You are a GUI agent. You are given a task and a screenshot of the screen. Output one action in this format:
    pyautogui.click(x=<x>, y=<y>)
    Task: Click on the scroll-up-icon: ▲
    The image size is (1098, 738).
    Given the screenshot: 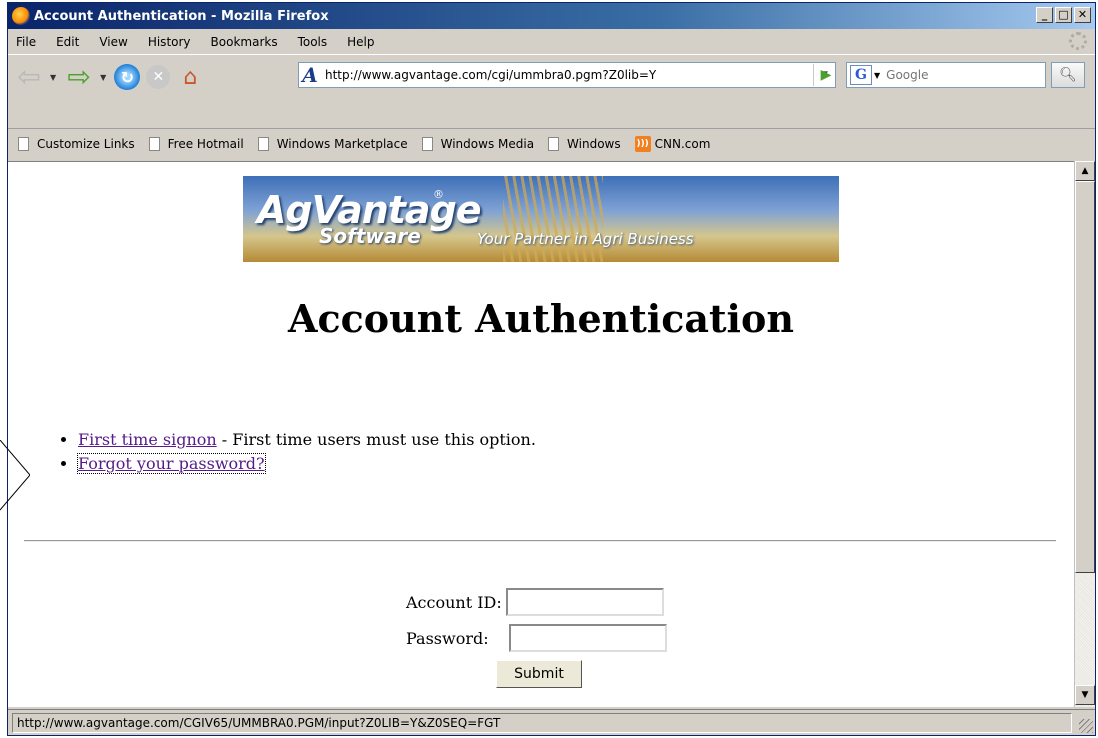 What is the action you would take?
    pyautogui.click(x=1085, y=171)
    